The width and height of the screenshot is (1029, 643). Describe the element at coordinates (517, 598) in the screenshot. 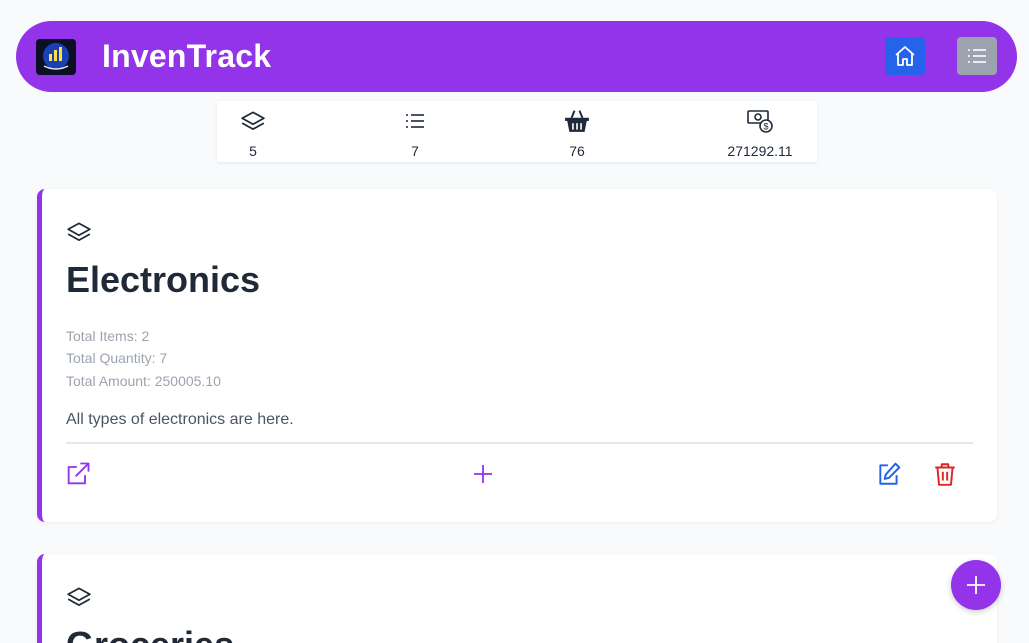

I see `category-card: Groceries` at that location.